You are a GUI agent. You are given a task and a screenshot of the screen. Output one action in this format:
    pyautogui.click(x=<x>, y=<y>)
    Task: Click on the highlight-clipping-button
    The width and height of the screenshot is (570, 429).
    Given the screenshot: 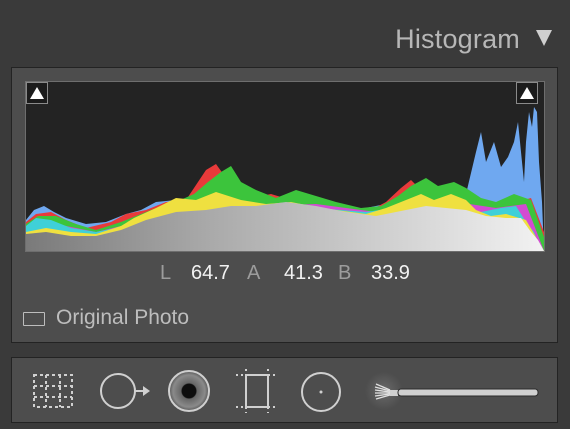 What is the action you would take?
    pyautogui.click(x=527, y=93)
    